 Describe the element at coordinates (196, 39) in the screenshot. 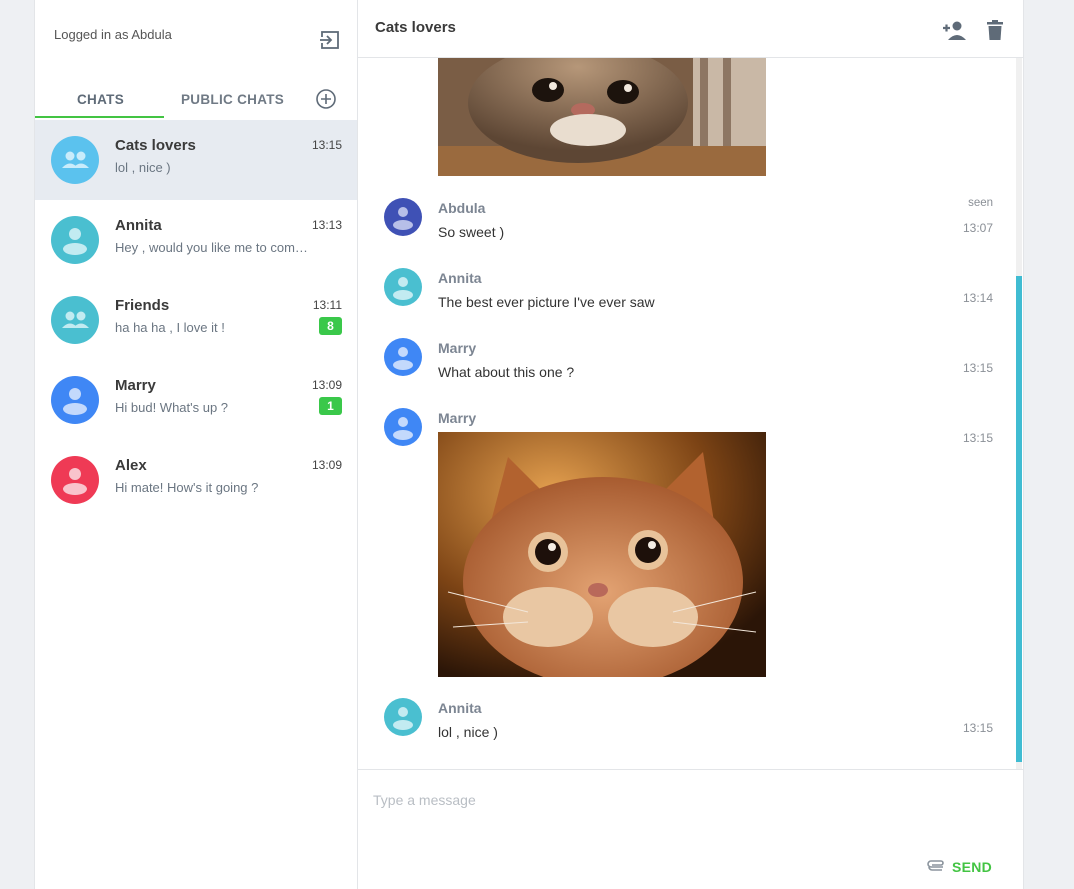

I see `user-bar: Logged in as Abdula` at that location.